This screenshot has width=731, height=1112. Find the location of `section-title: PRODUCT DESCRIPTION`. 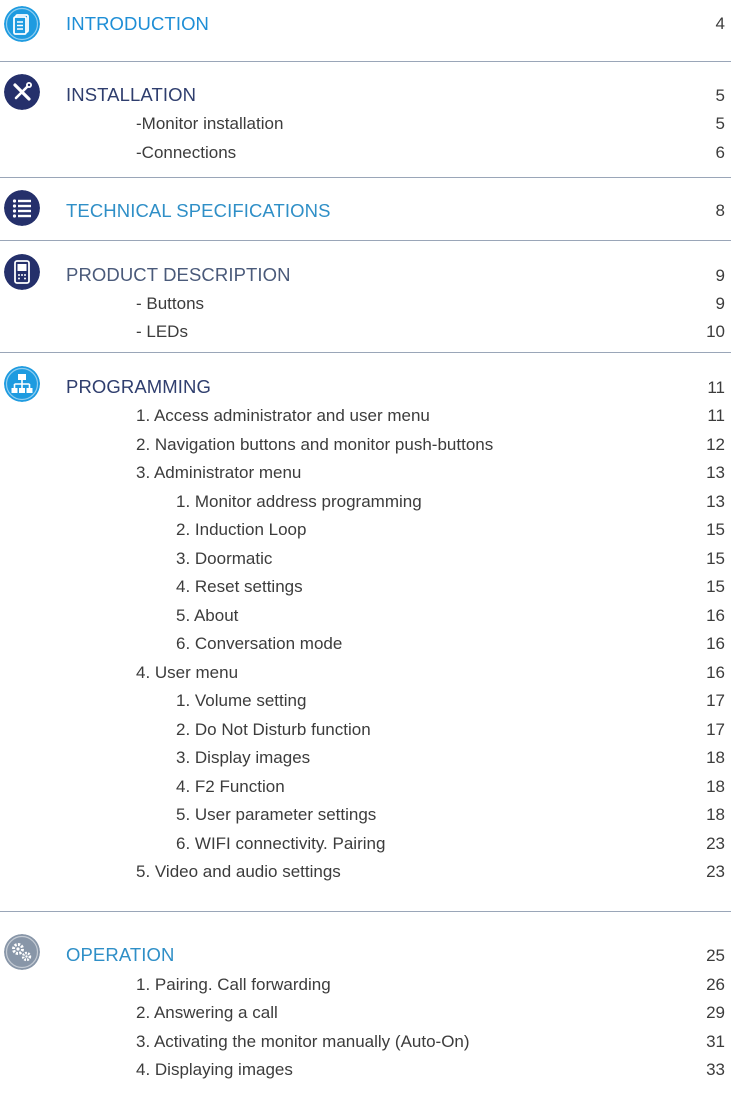

section-title: PRODUCT DESCRIPTION is located at coordinates (178, 275).